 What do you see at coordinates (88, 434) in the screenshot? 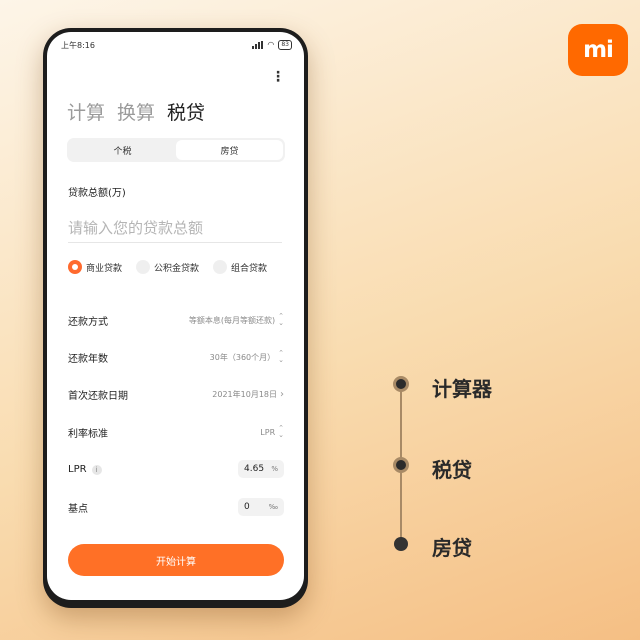
I see `row-label: 利率标准` at bounding box center [88, 434].